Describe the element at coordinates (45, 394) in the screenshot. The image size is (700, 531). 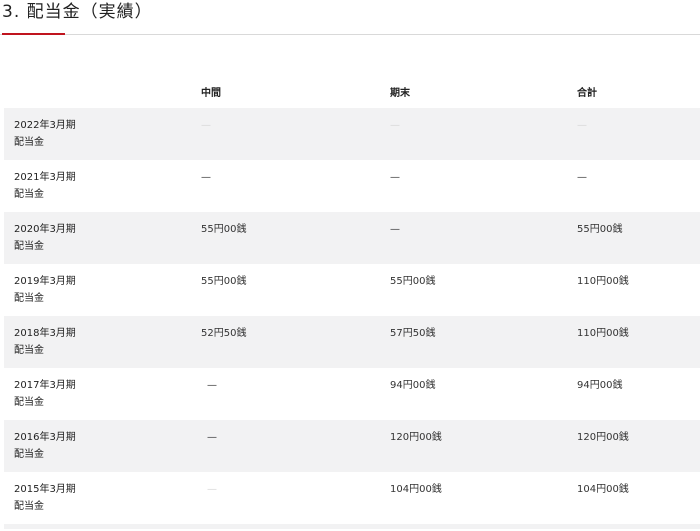
I see `row-label: 2017年3月期 配当金` at that location.